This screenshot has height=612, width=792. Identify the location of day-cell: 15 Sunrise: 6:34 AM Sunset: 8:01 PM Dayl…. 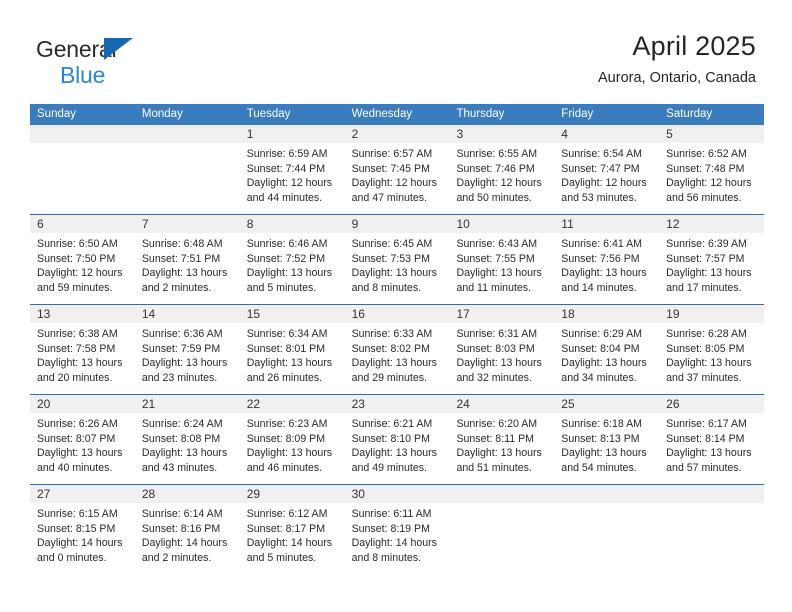
(292, 349).